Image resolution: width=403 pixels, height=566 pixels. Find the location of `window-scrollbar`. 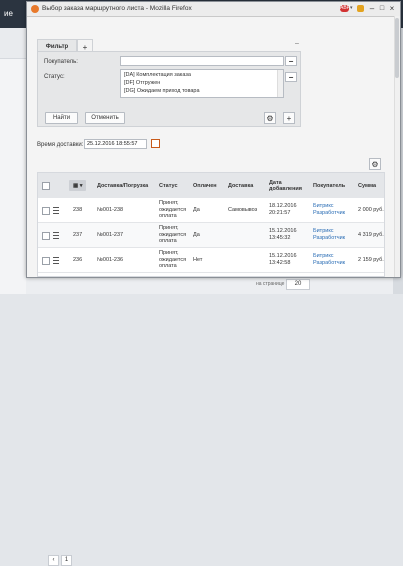

window-scrollbar is located at coordinates (397, 146).